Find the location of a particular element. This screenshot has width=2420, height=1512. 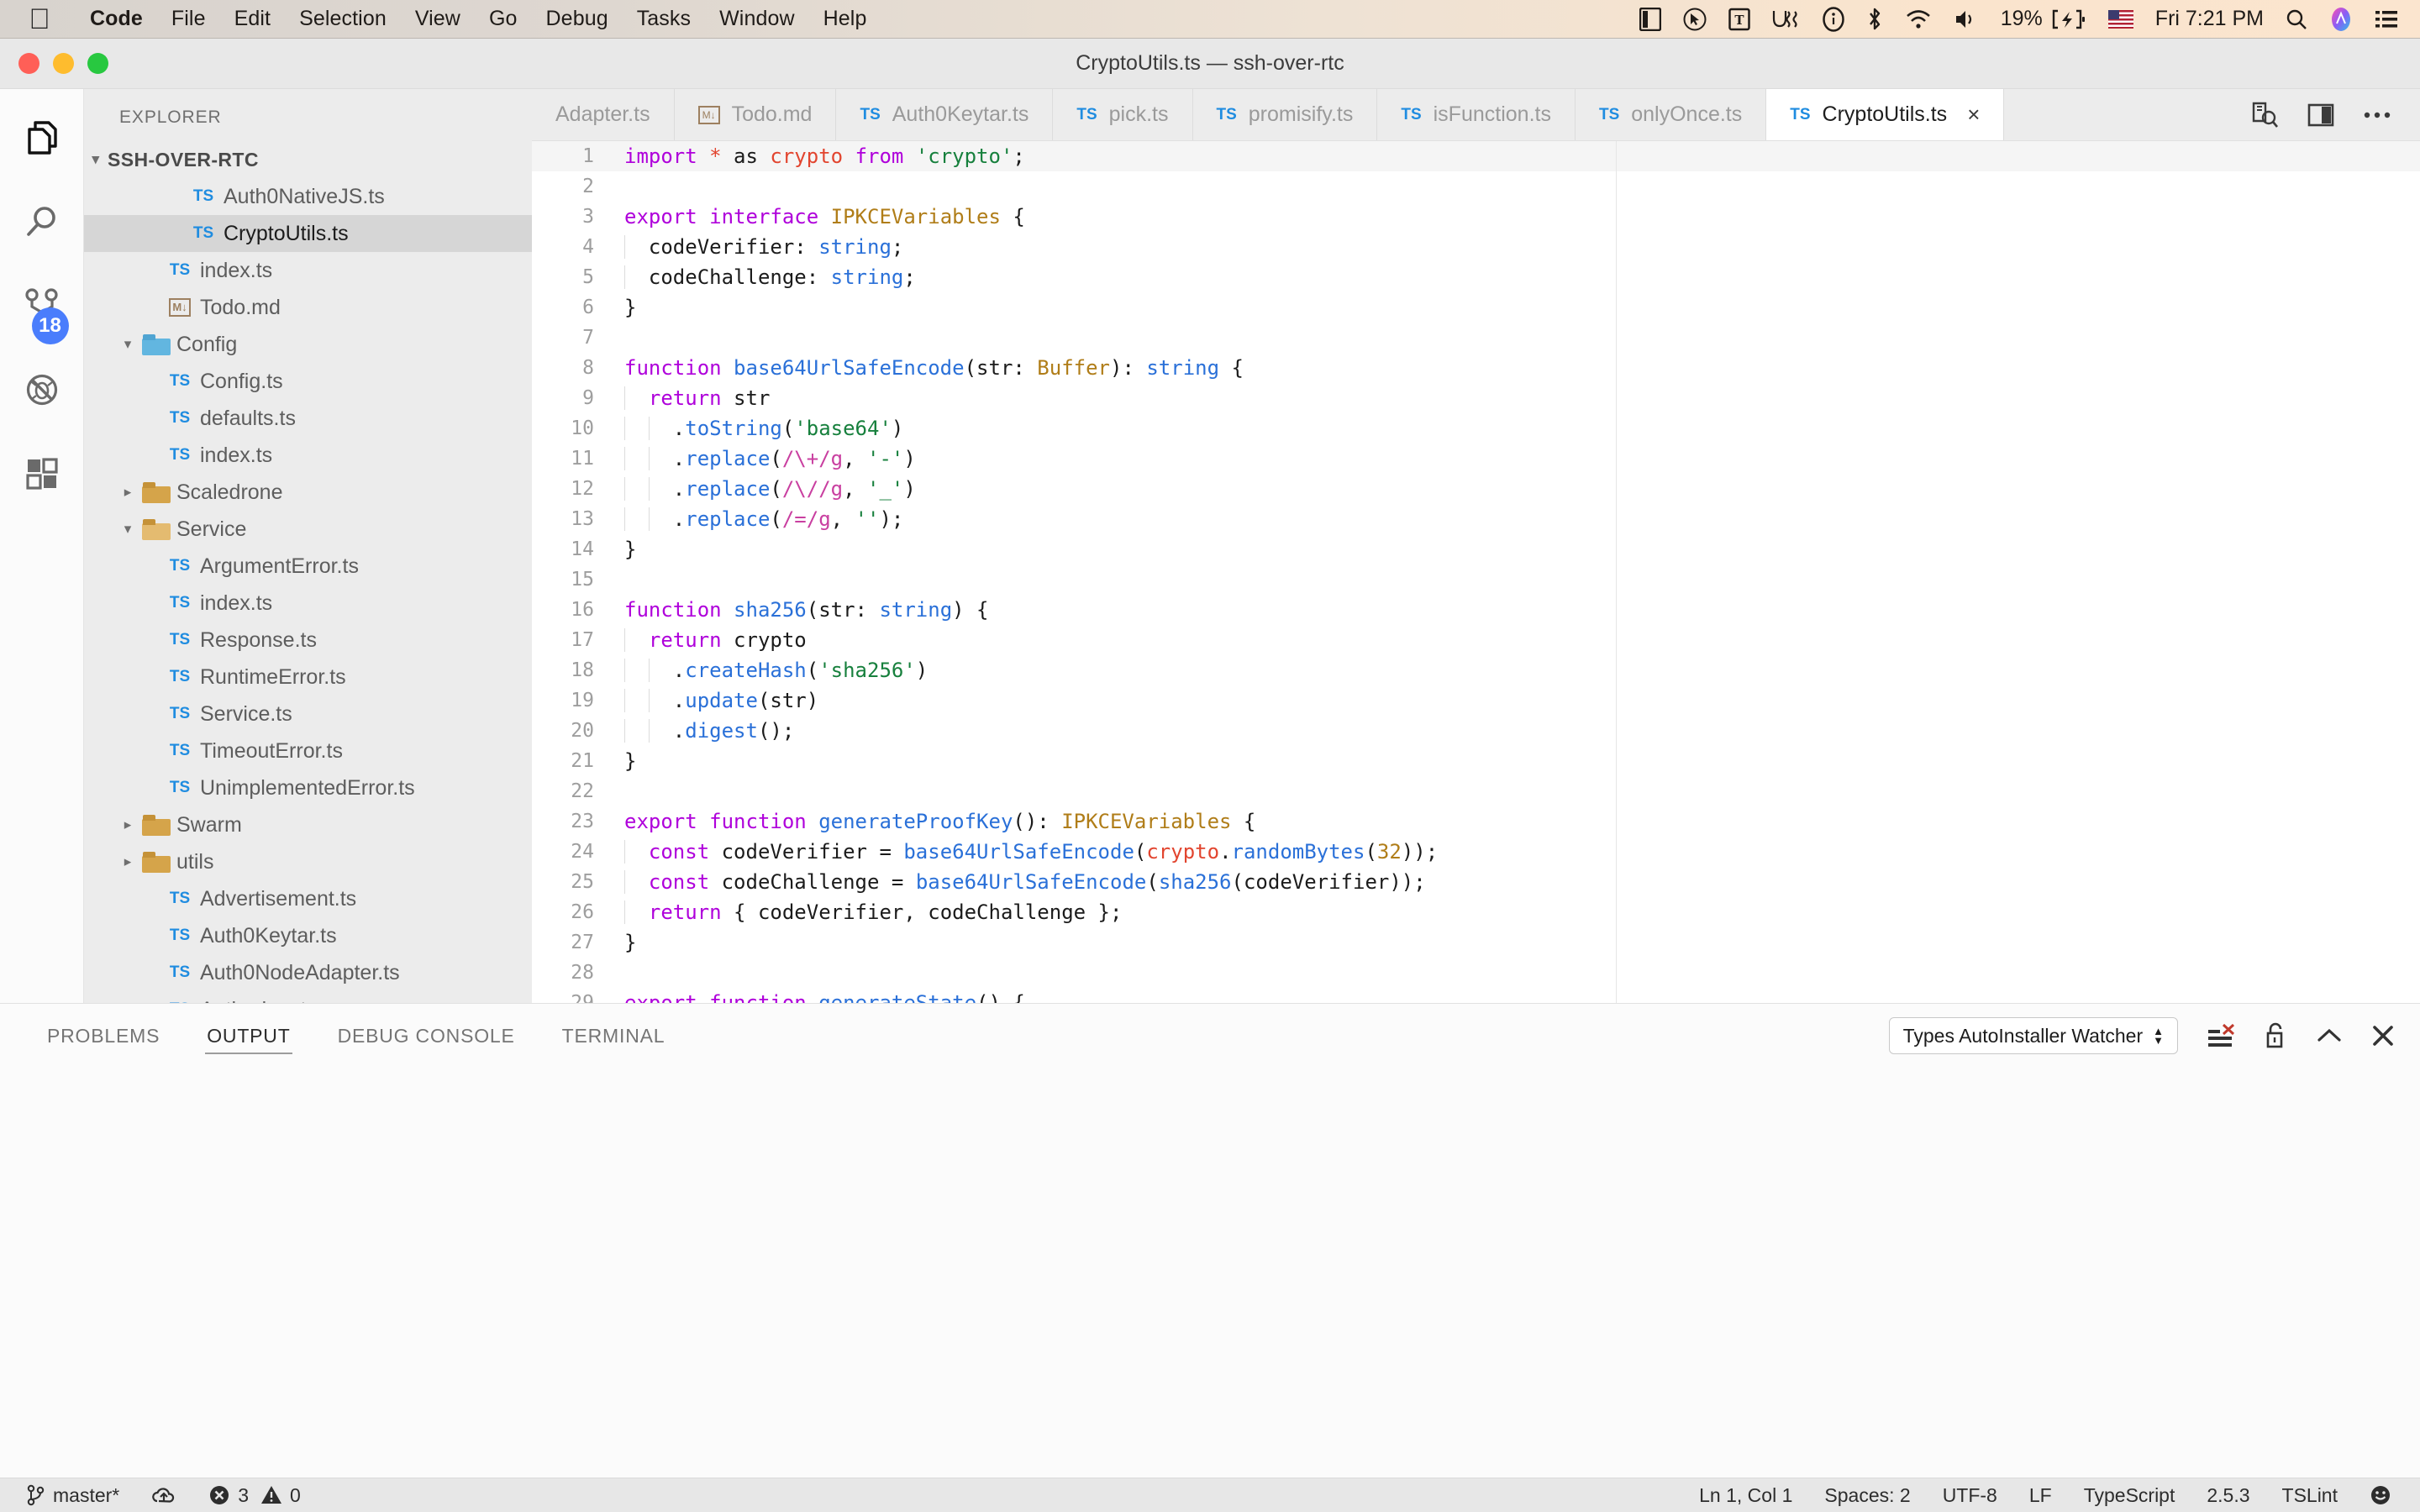

menu-item-selection: Selection is located at coordinates (343, 19).